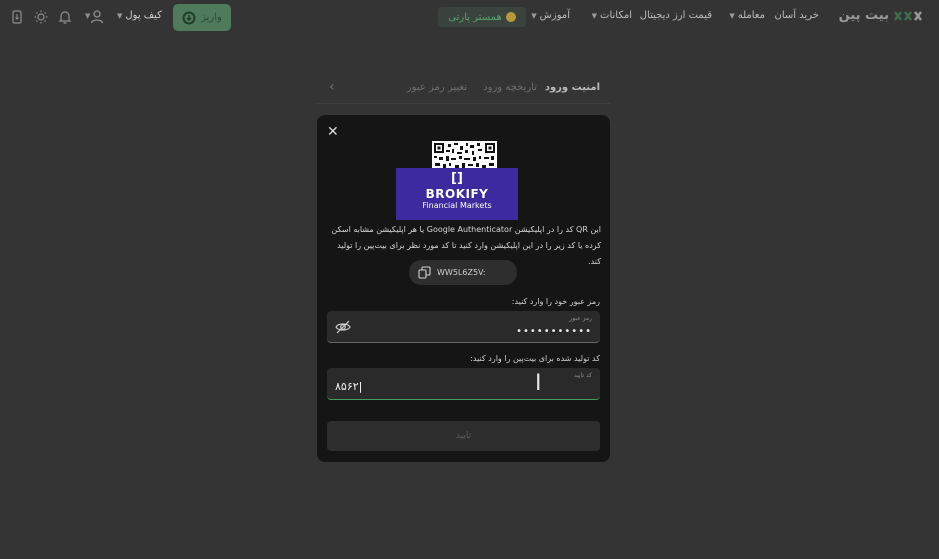 The width and height of the screenshot is (939, 559). Describe the element at coordinates (863, 15) in the screenshot. I see `brand-name: بیت پین` at that location.